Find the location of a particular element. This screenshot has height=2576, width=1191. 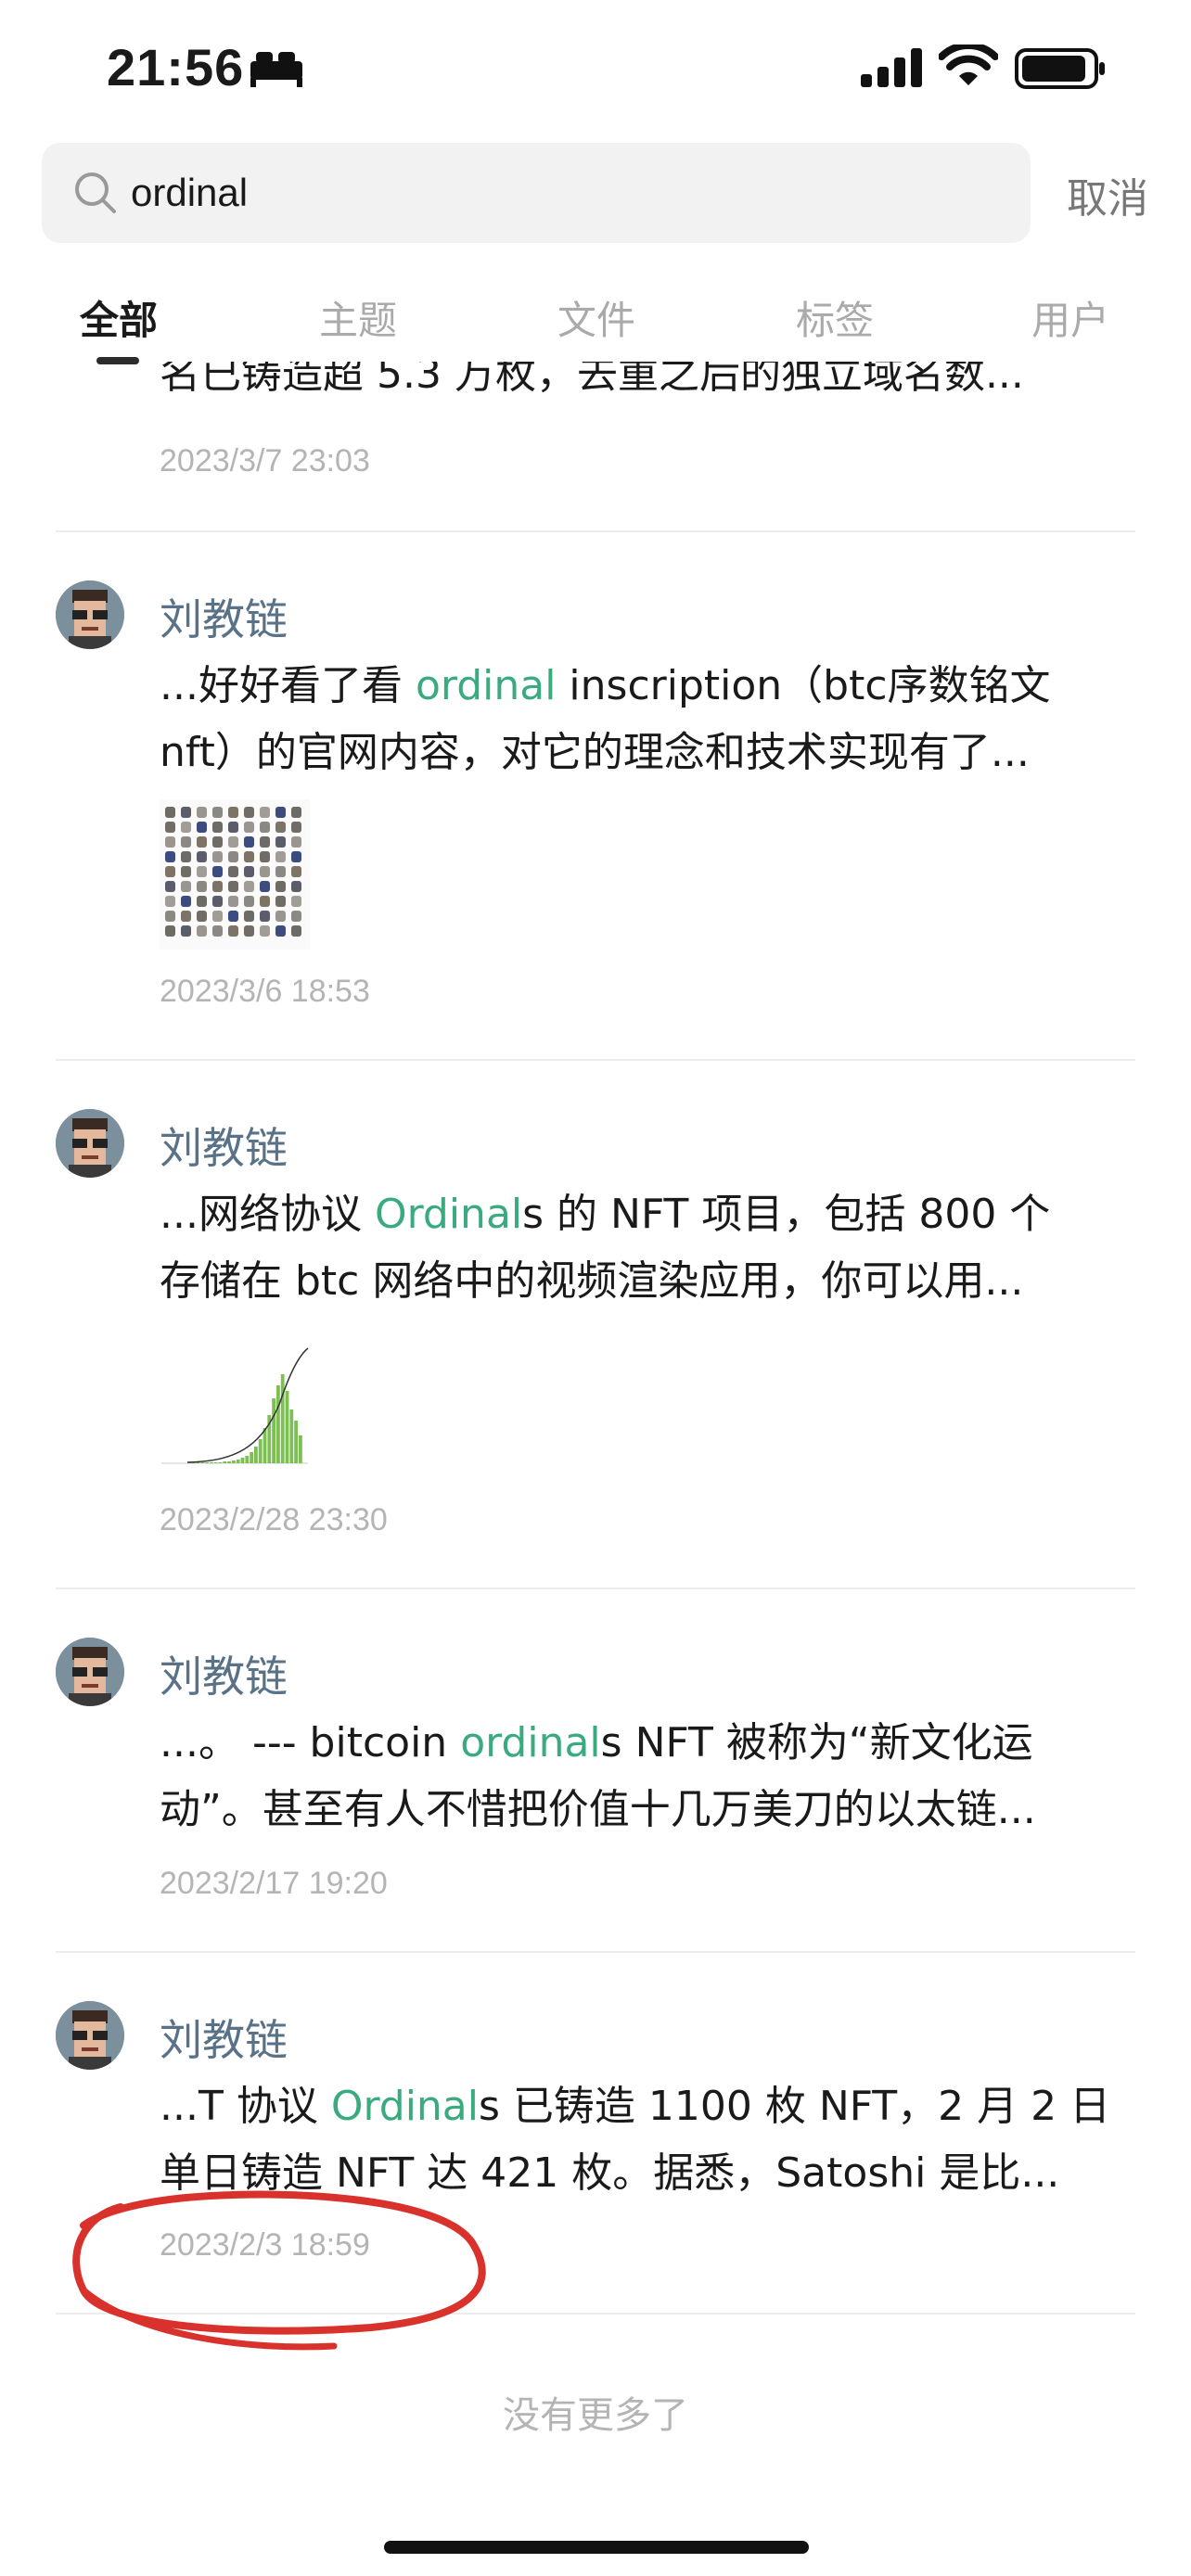

tab-files: 文件 is located at coordinates (596, 318).